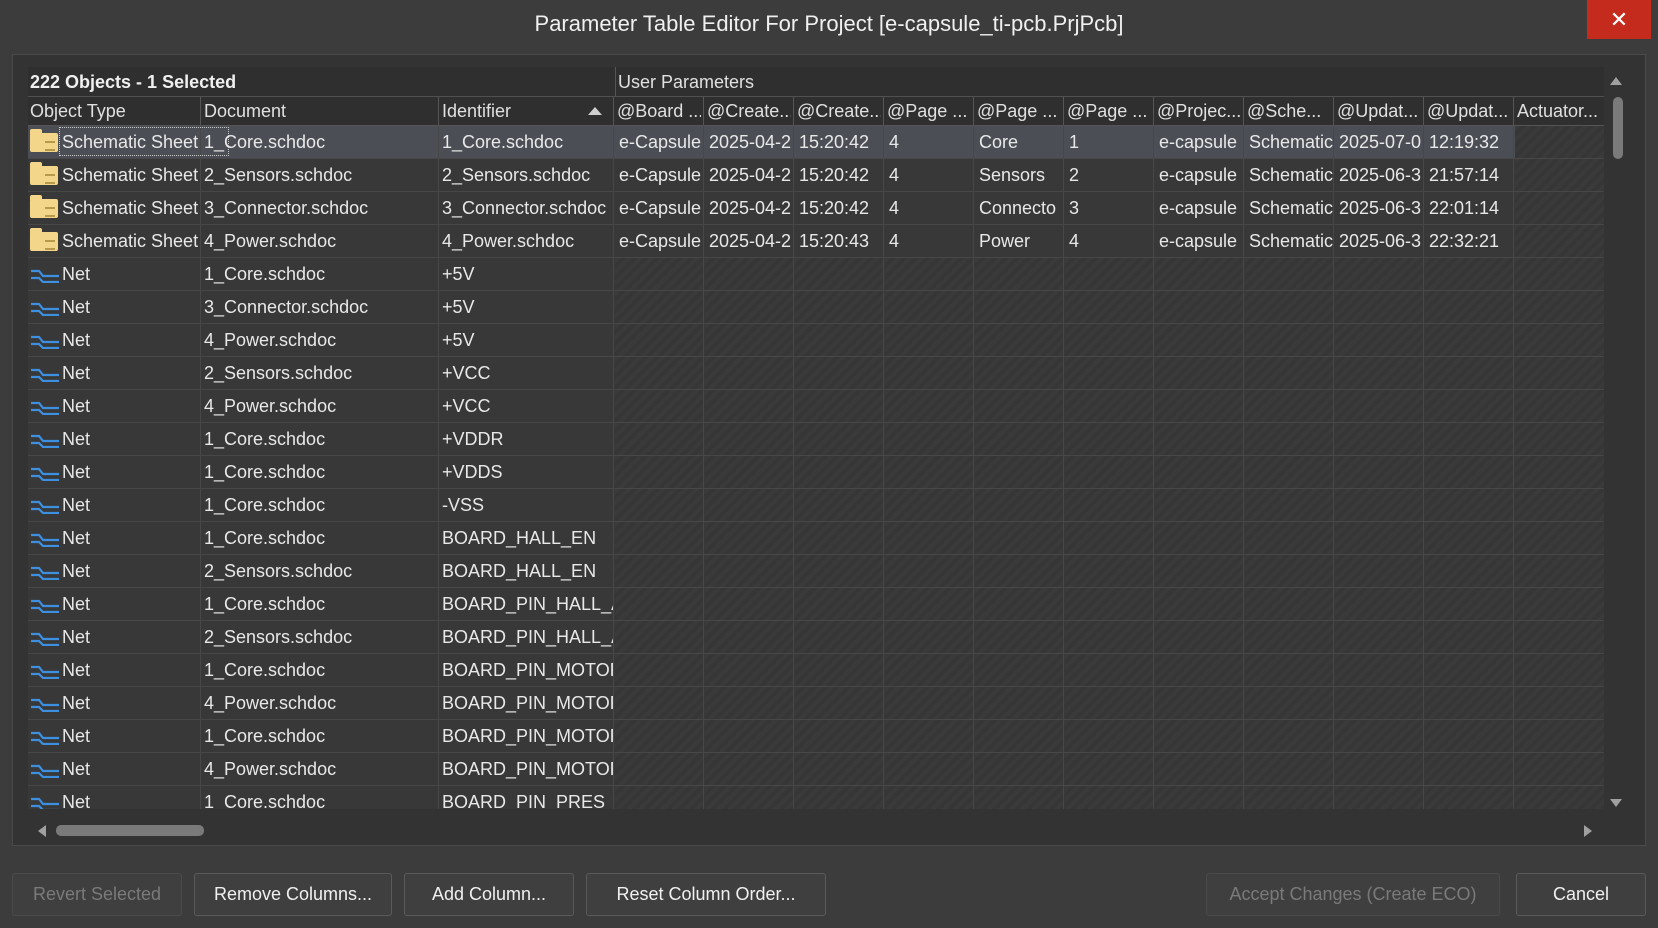 This screenshot has width=1658, height=928. I want to click on identifier-cell: +5V, so click(528, 274).